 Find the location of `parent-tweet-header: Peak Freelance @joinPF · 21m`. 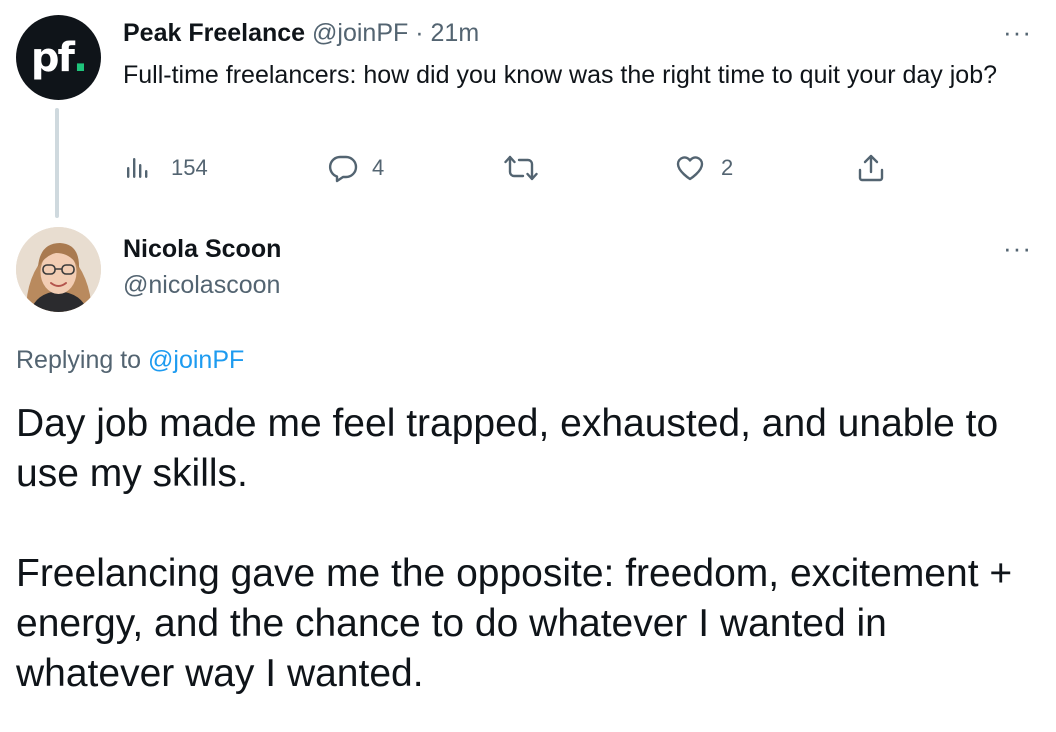

parent-tweet-header: Peak Freelance @joinPF · 21m is located at coordinates (301, 33).